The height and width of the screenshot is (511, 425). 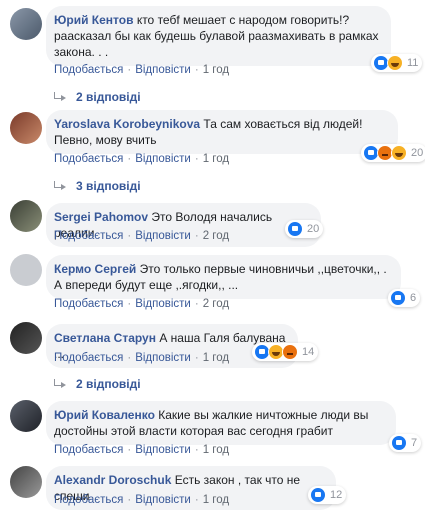 What do you see at coordinates (308, 352) in the screenshot?
I see `reaction-count: 14` at bounding box center [308, 352].